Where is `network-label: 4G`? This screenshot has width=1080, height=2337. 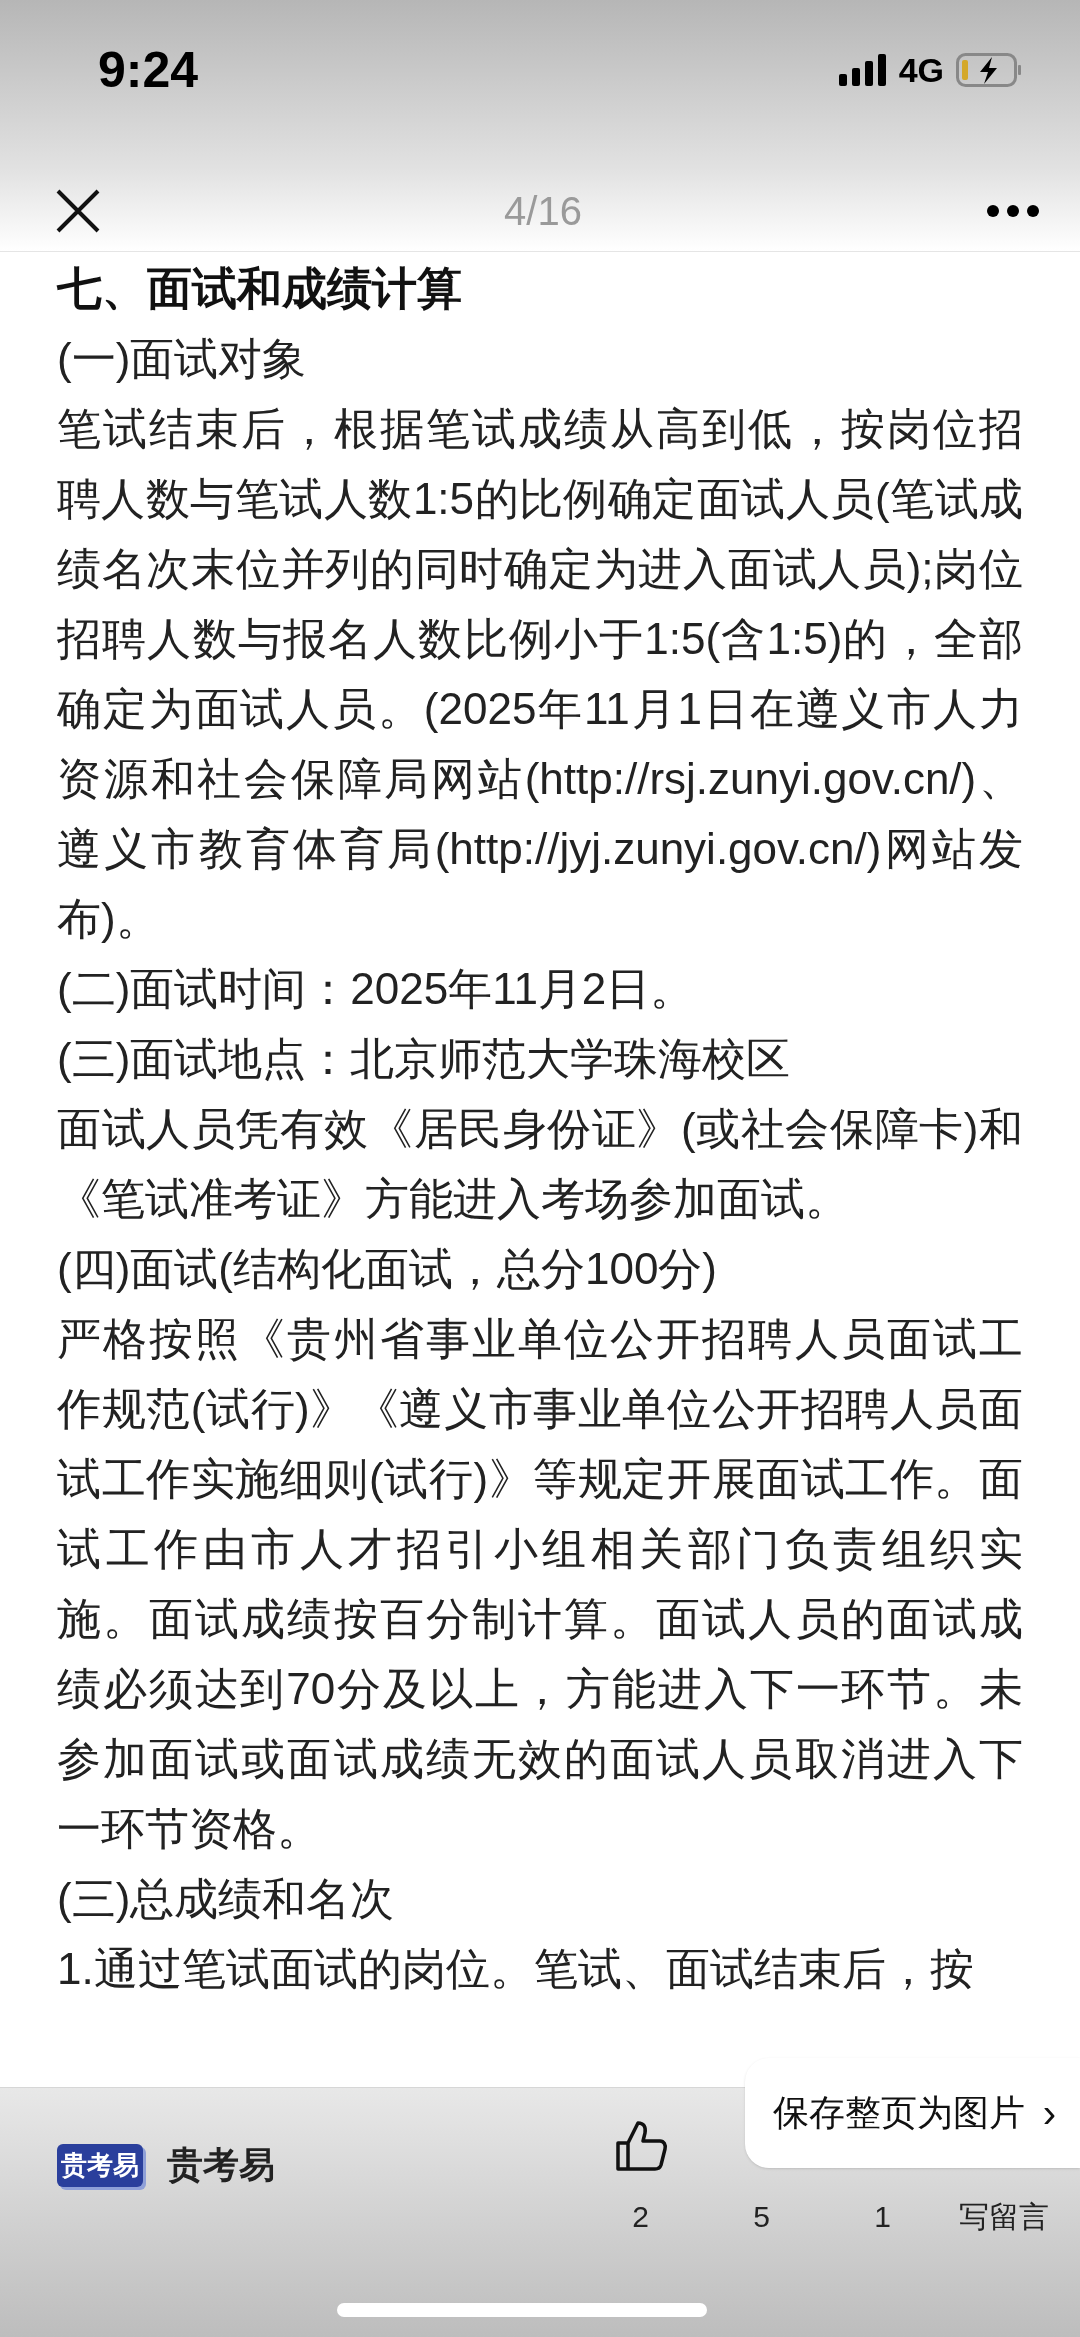
network-label: 4G is located at coordinates (921, 70).